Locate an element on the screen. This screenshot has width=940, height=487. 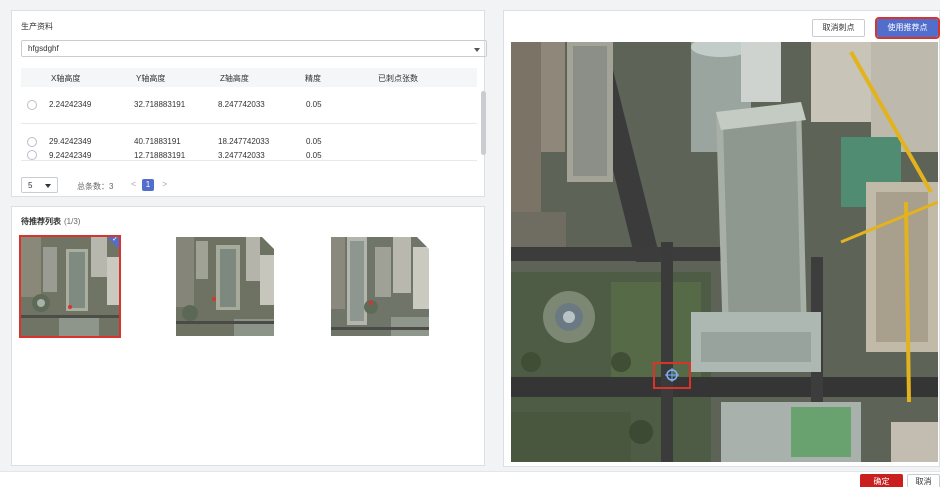
page-size-value: 5 is located at coordinates (30, 185).